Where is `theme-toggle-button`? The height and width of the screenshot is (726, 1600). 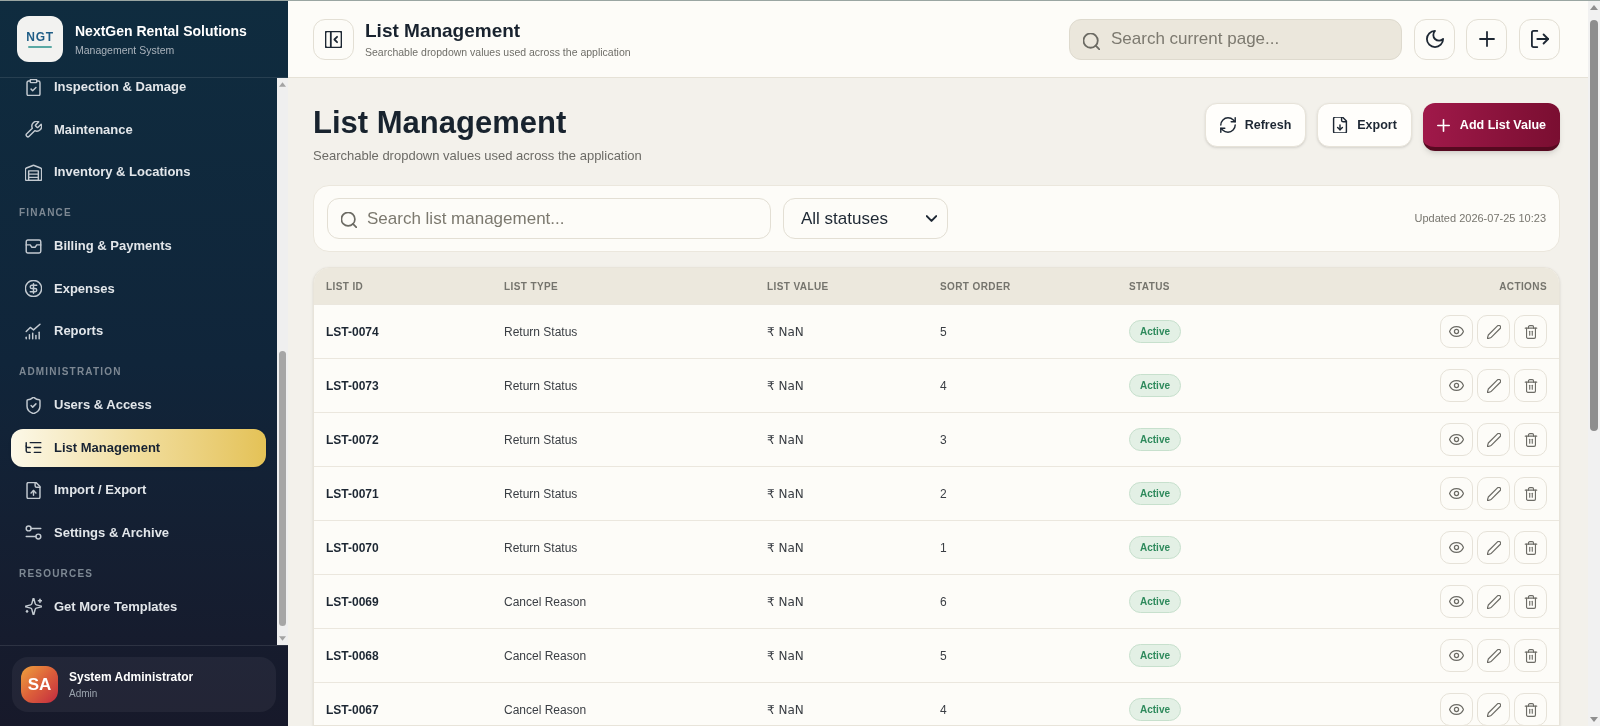
theme-toggle-button is located at coordinates (1434, 39).